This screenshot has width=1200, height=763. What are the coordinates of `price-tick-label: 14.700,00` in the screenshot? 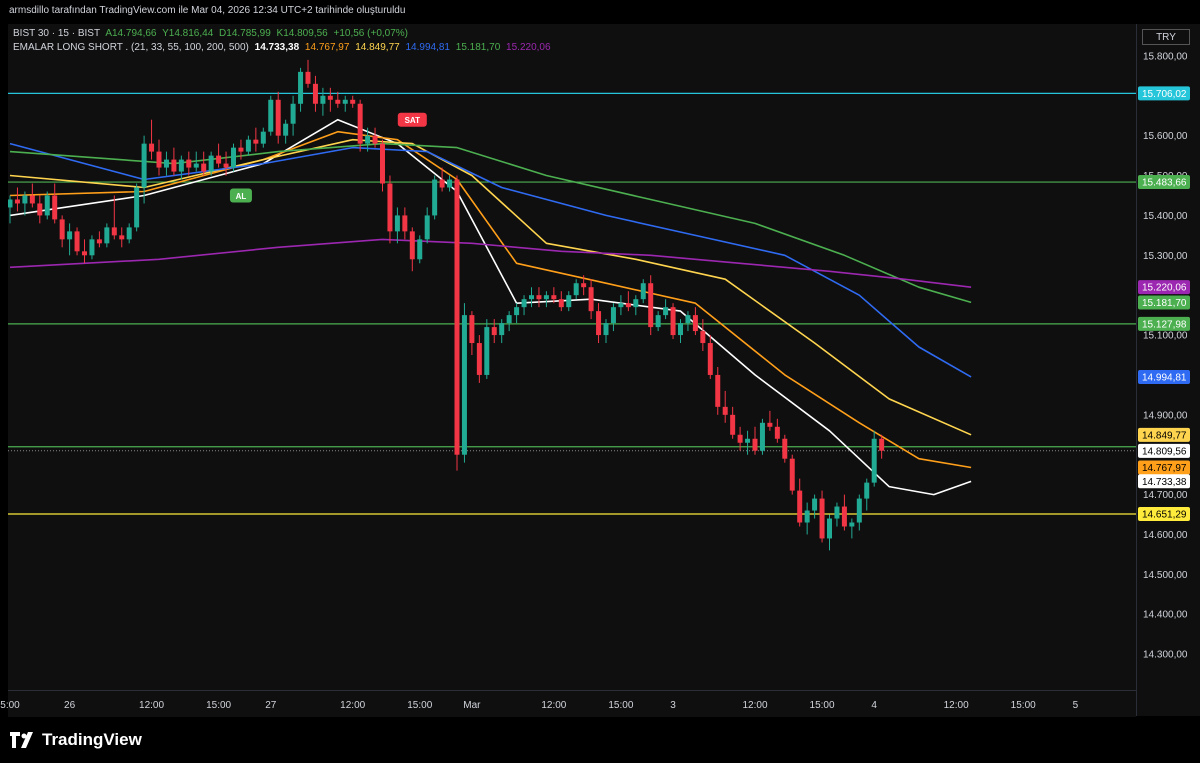 It's located at (1165, 495).